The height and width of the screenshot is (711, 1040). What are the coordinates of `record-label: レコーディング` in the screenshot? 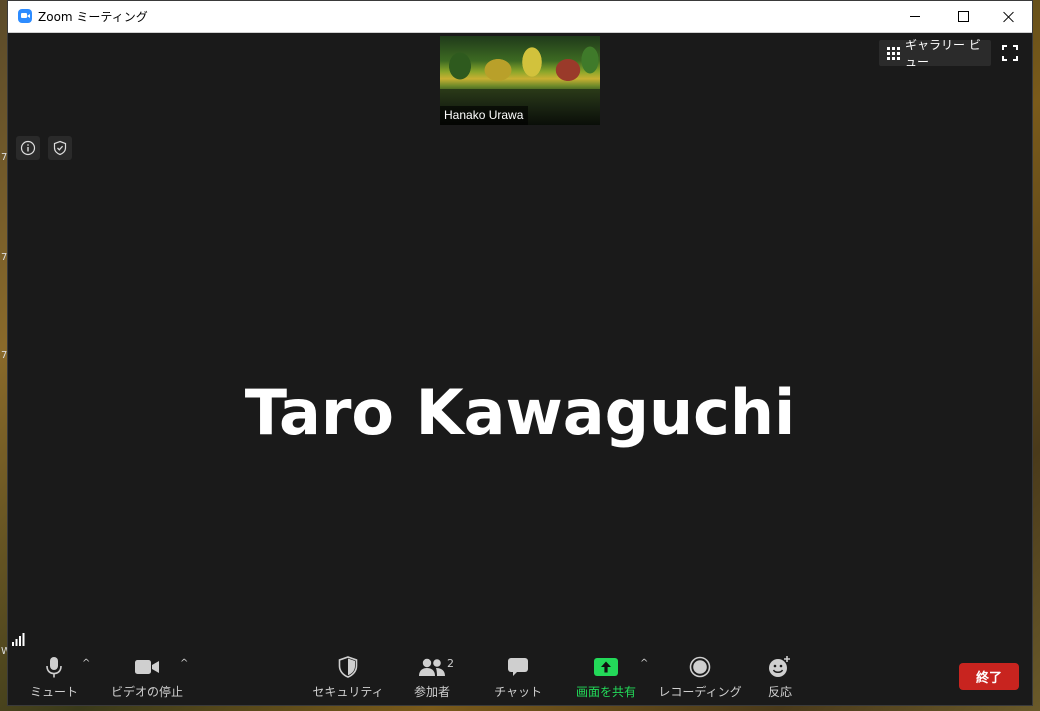 It's located at (700, 692).